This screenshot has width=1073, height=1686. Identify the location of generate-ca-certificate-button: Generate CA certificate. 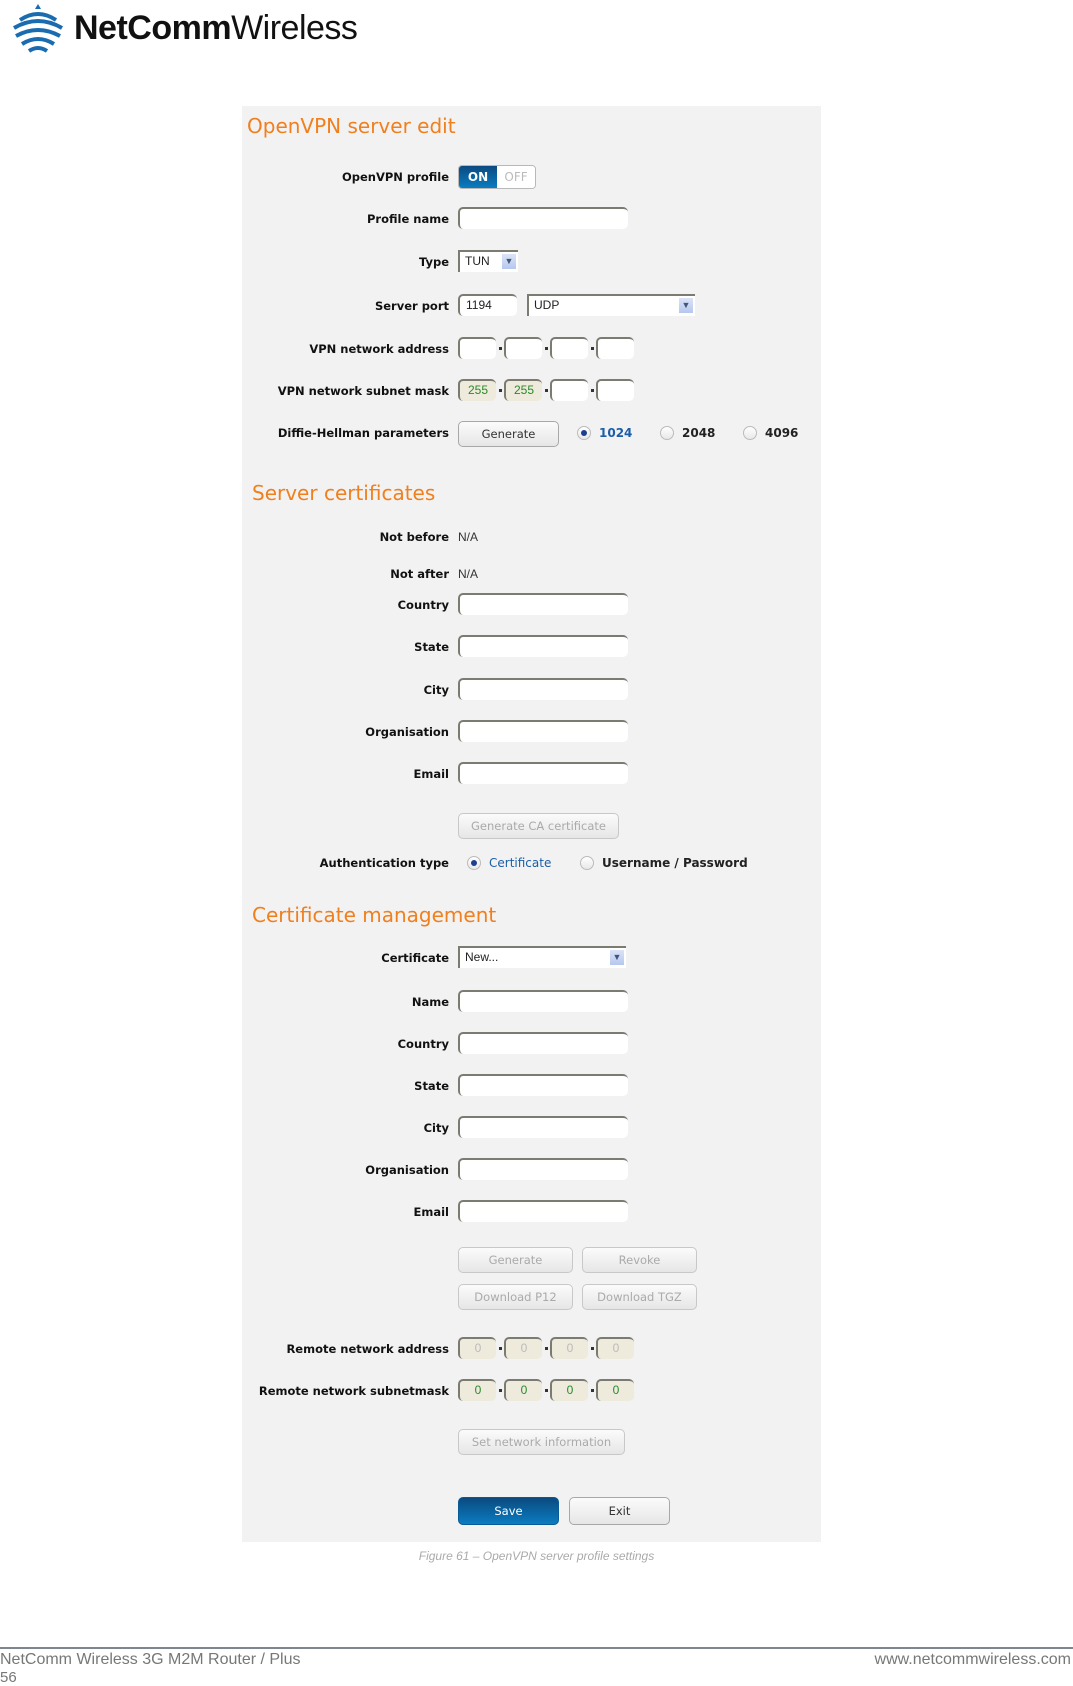
(538, 826).